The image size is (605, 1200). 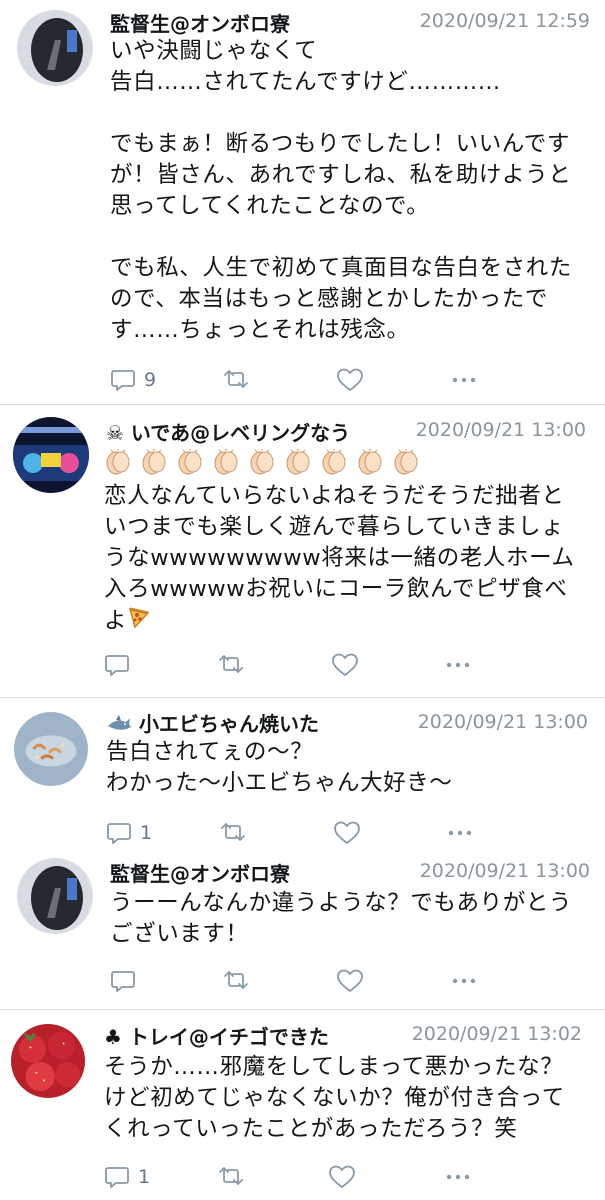 I want to click on reply-button: 9, so click(x=133, y=380).